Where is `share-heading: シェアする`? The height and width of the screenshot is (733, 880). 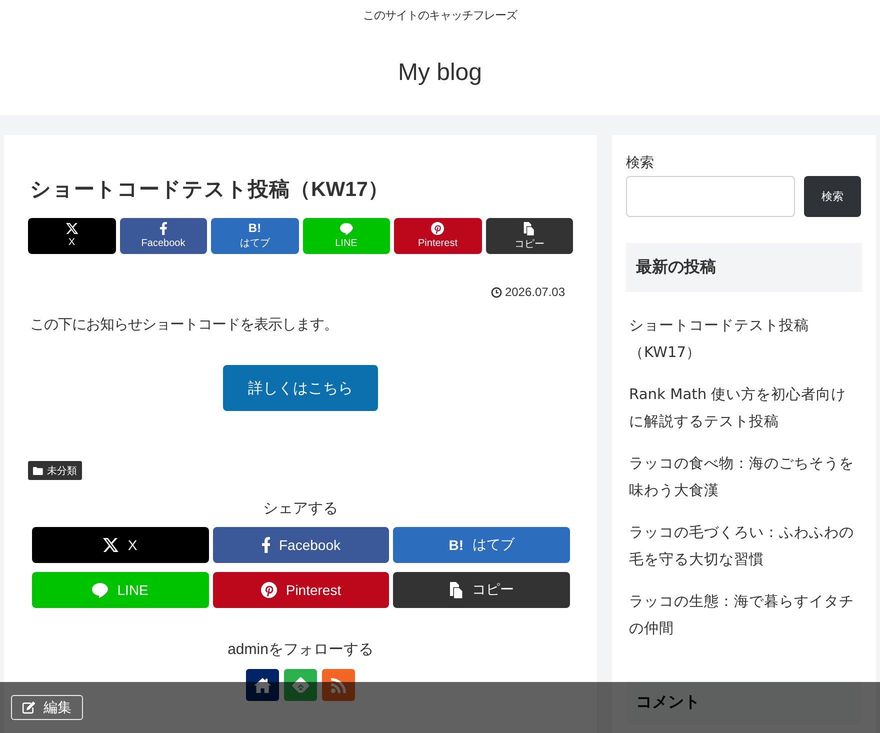
share-heading: シェアする is located at coordinates (300, 509).